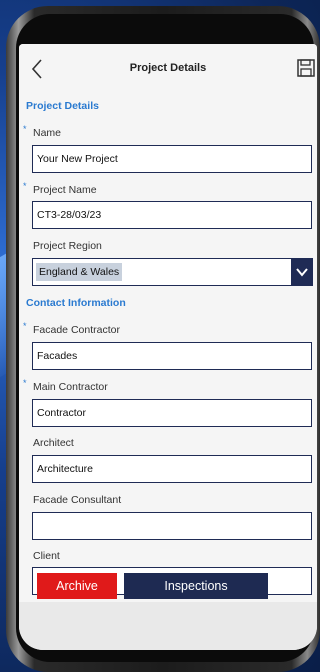 This screenshot has height=672, width=320. Describe the element at coordinates (79, 272) in the screenshot. I see `project-region-value: England & Wales` at that location.